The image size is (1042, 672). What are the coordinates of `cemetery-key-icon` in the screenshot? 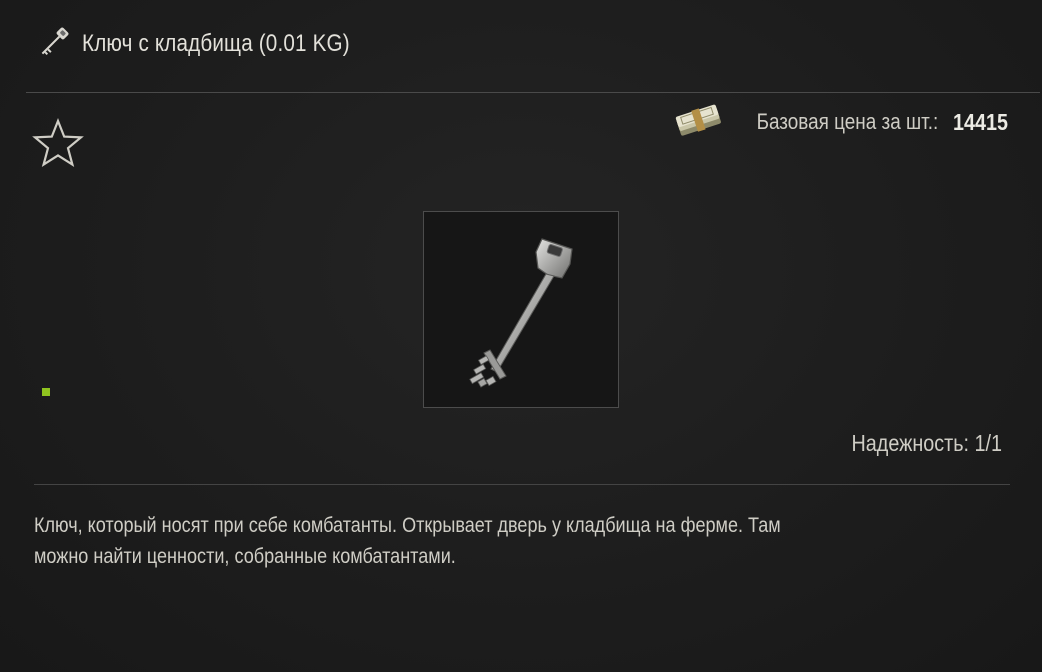 It's located at (521, 313).